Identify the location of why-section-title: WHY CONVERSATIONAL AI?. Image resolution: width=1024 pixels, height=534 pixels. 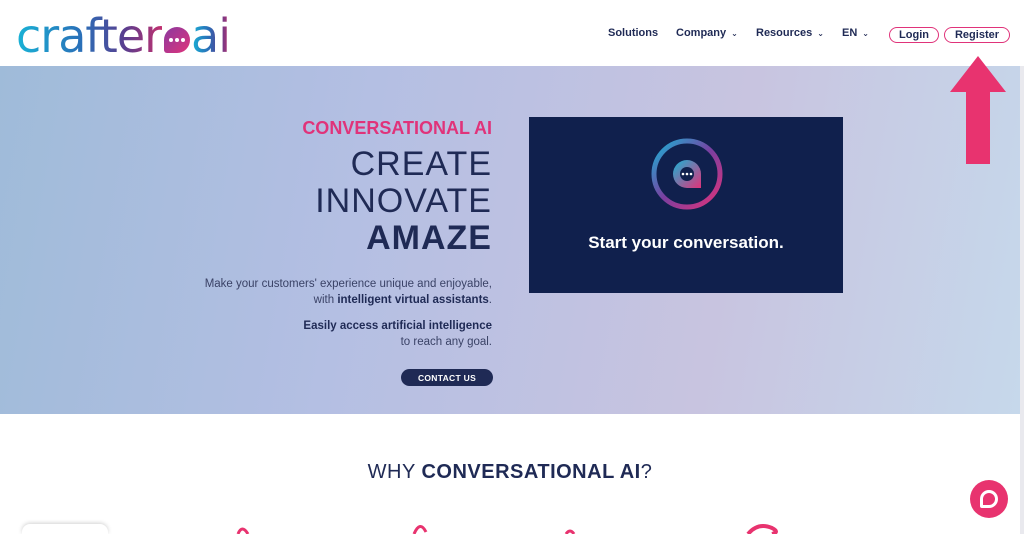
(510, 472).